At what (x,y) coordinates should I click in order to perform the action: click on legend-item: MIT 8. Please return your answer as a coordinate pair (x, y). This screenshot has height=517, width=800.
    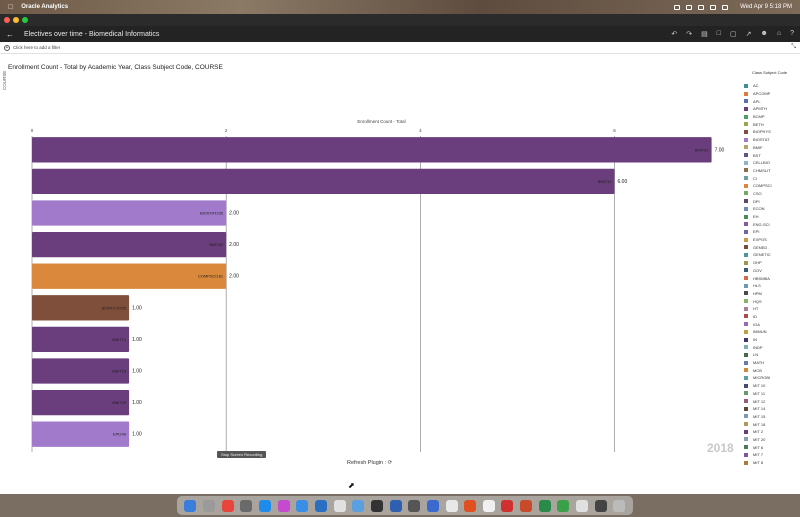
    Looking at the image, I should click on (772, 463).